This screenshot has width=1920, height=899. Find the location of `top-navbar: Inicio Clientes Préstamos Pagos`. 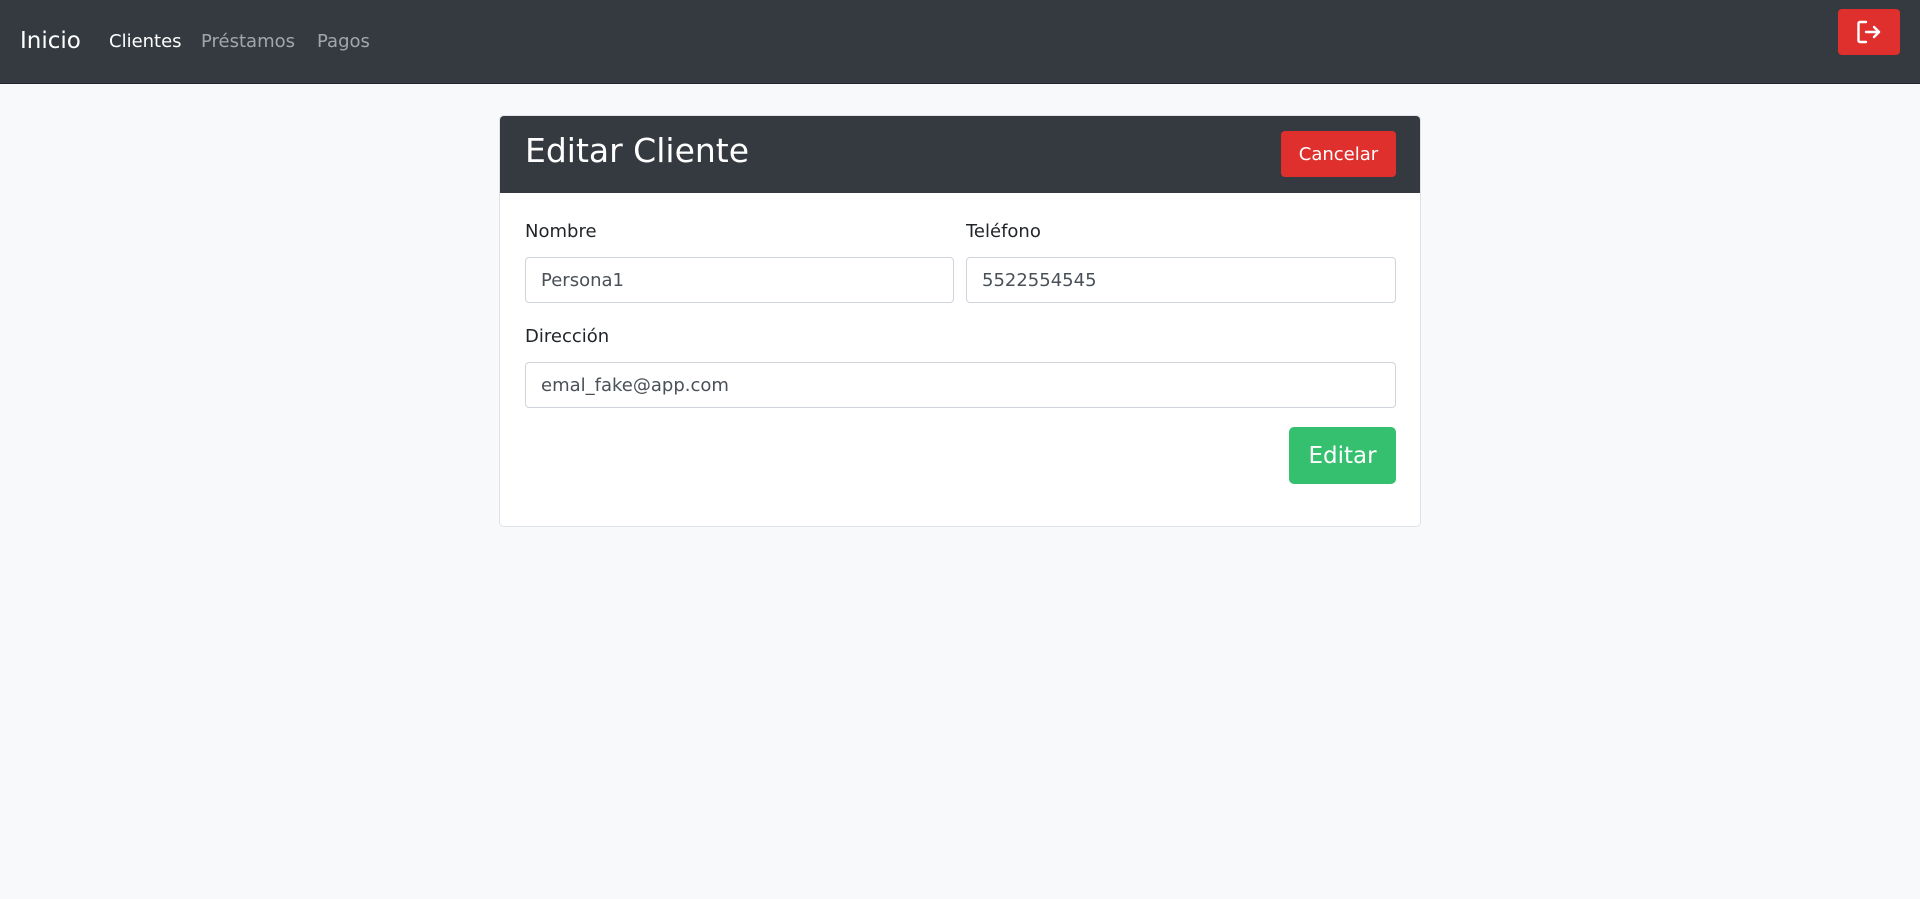

top-navbar: Inicio Clientes Préstamos Pagos is located at coordinates (960, 42).